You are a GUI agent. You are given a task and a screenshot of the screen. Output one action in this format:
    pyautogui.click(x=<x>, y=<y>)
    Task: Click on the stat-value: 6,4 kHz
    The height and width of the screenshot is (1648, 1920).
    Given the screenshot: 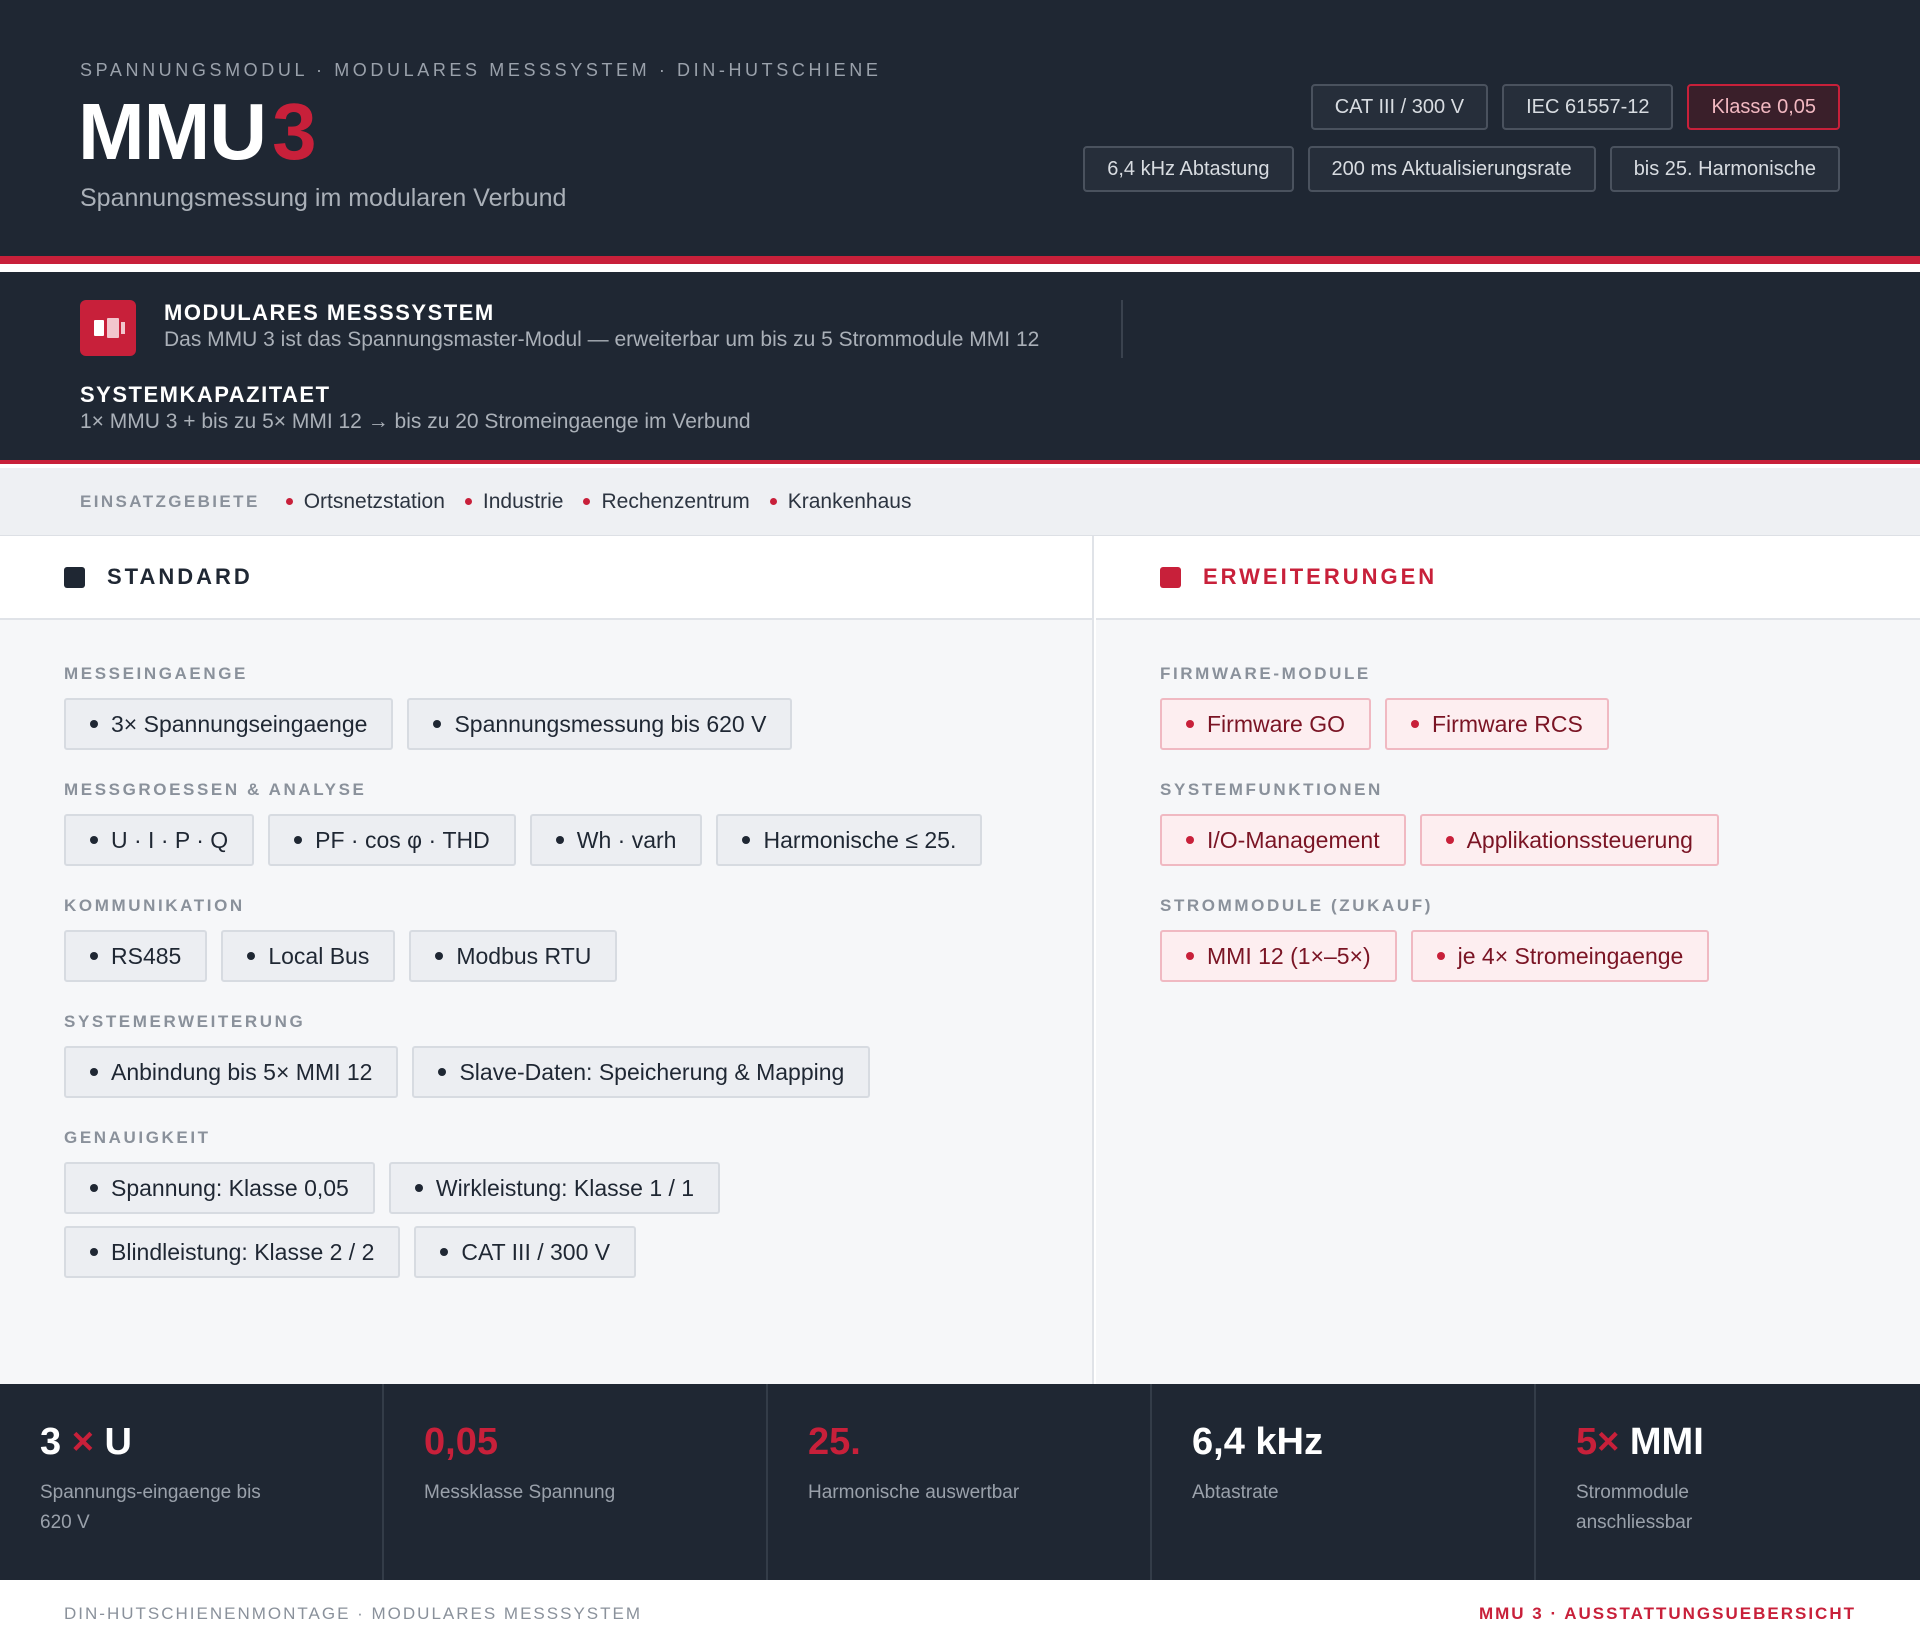 What is the action you would take?
    pyautogui.click(x=1257, y=1442)
    